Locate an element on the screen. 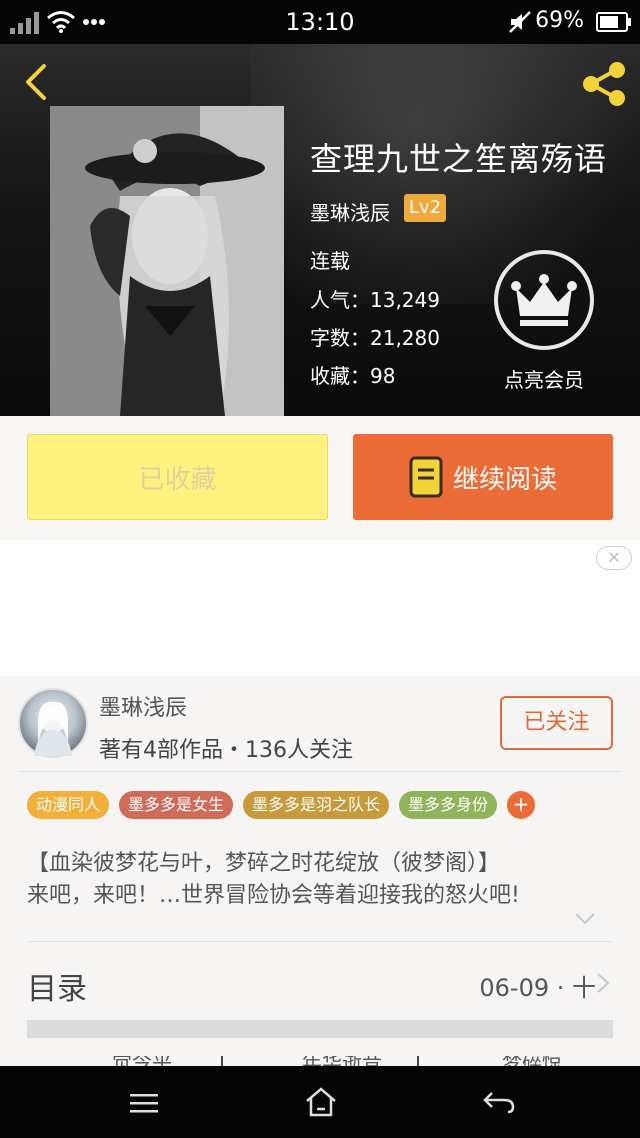  toc-title: 目录 is located at coordinates (57, 986).